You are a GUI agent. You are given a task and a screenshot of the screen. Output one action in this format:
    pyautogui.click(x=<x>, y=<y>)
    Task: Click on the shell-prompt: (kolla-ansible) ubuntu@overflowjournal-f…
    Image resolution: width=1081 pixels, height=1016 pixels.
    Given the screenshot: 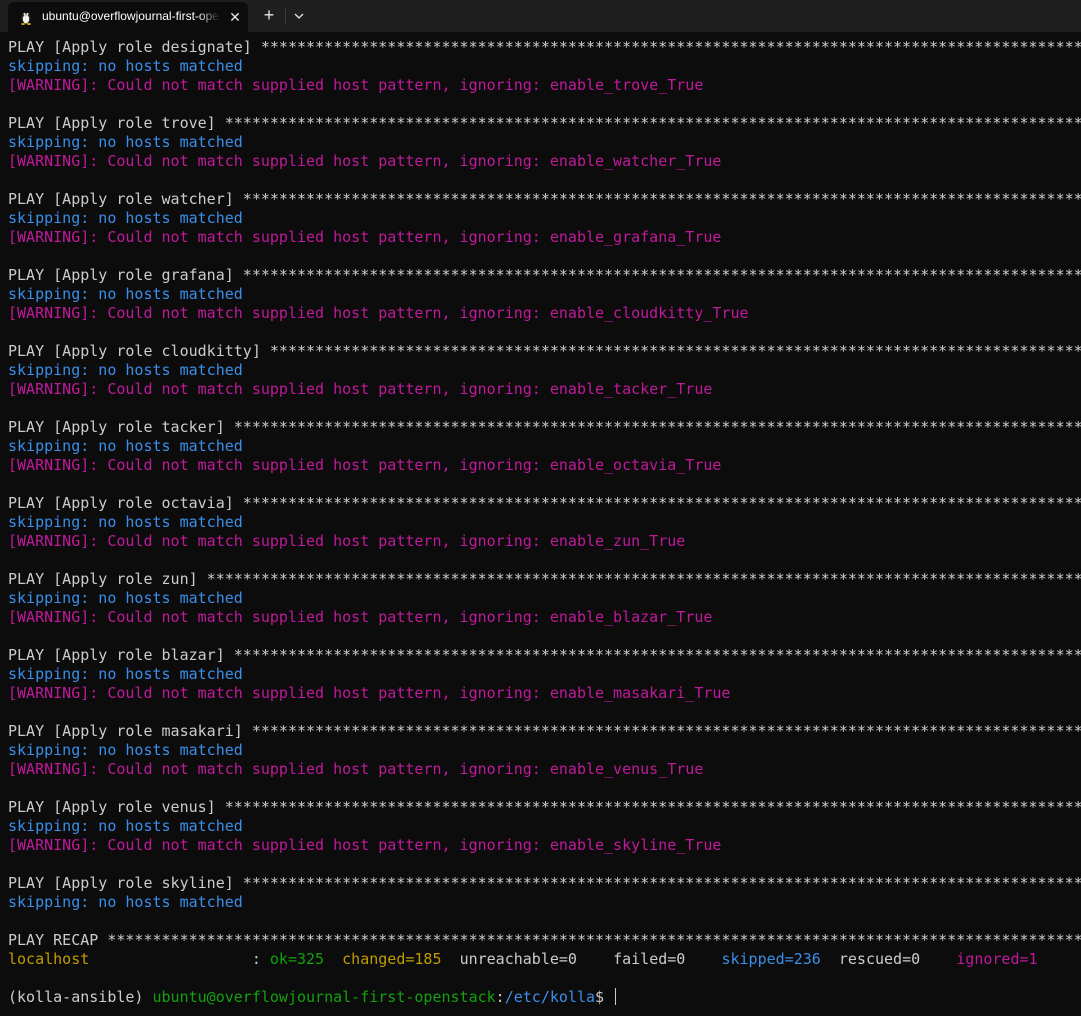 What is the action you would take?
    pyautogui.click(x=544, y=997)
    